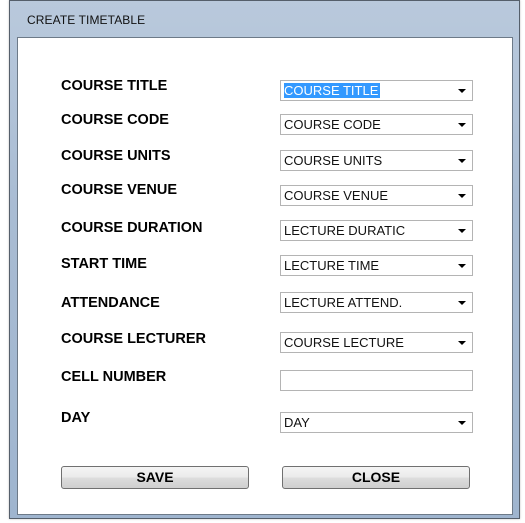 Image resolution: width=525 pixels, height=523 pixels. I want to click on course-units-label: COURSE UNITS, so click(116, 156).